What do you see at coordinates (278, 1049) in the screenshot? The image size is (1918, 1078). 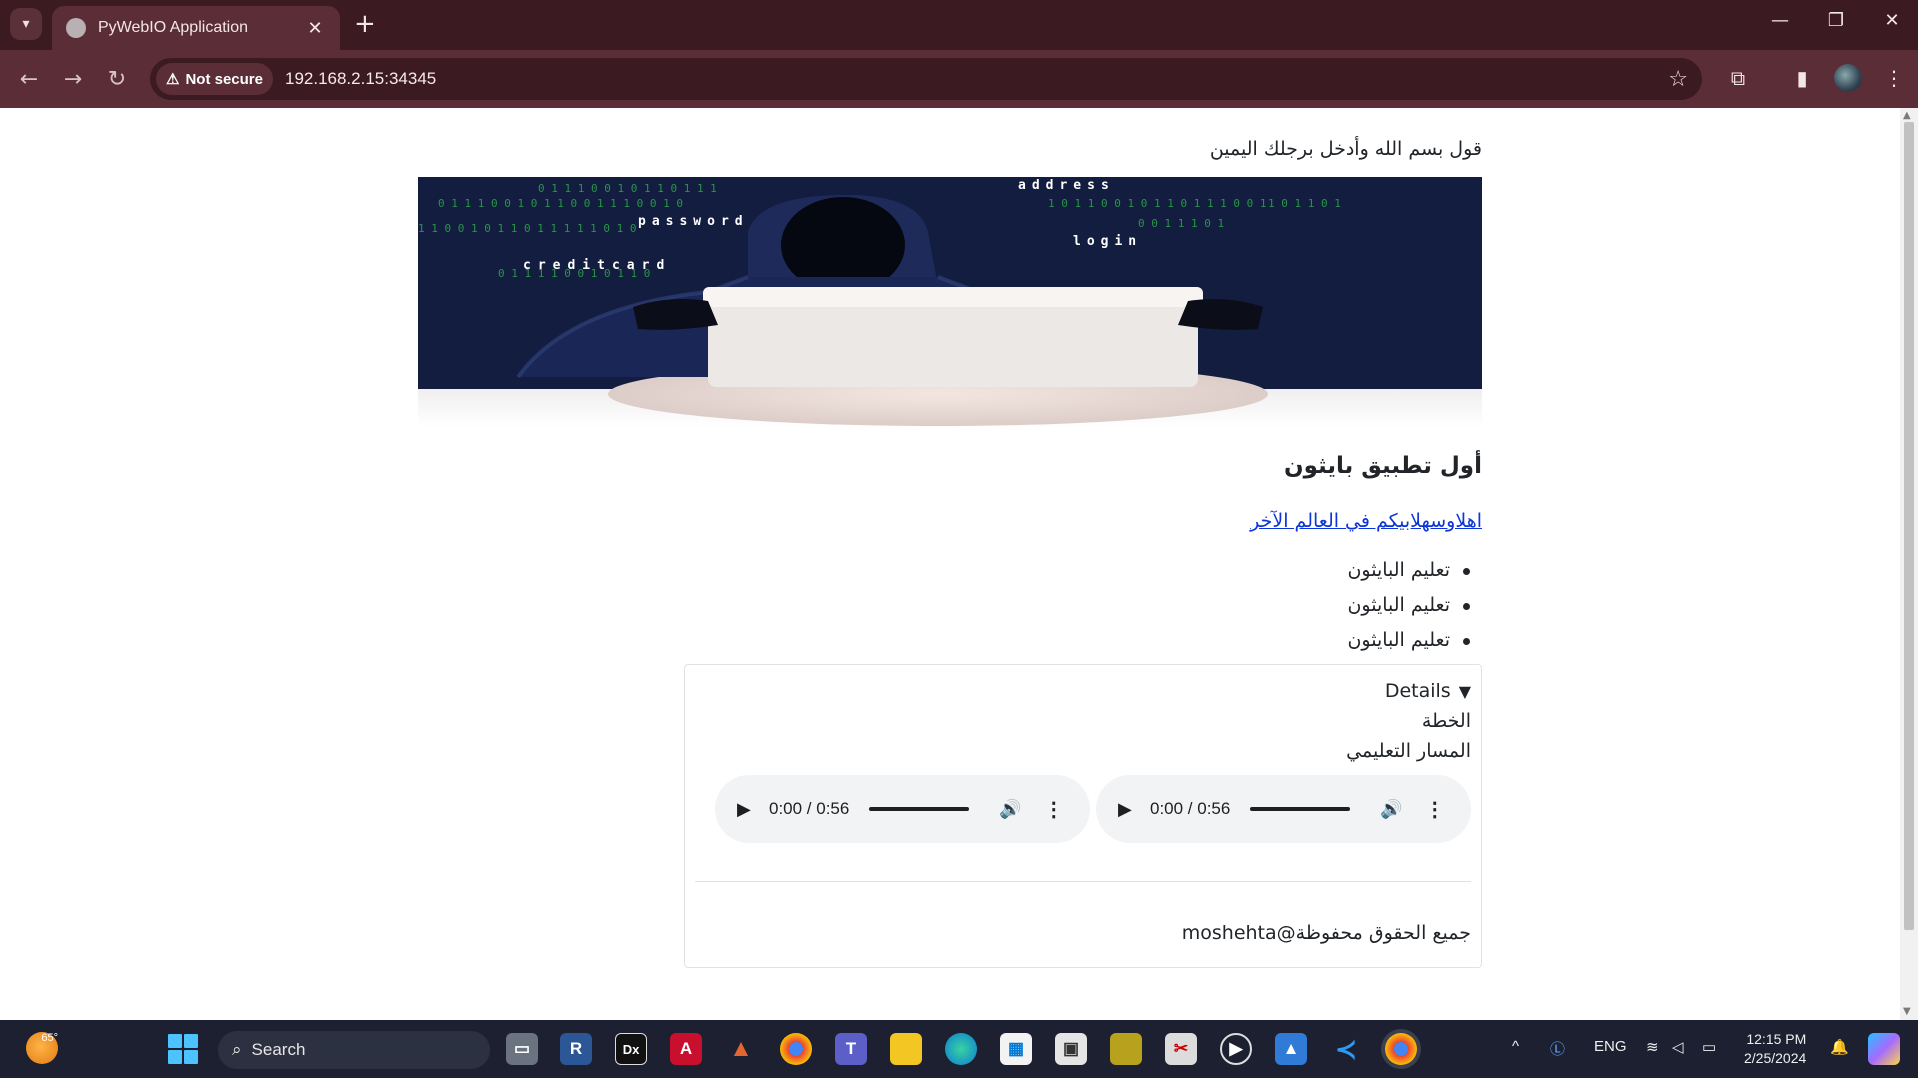 I see `taskbar-search-label: Search` at bounding box center [278, 1049].